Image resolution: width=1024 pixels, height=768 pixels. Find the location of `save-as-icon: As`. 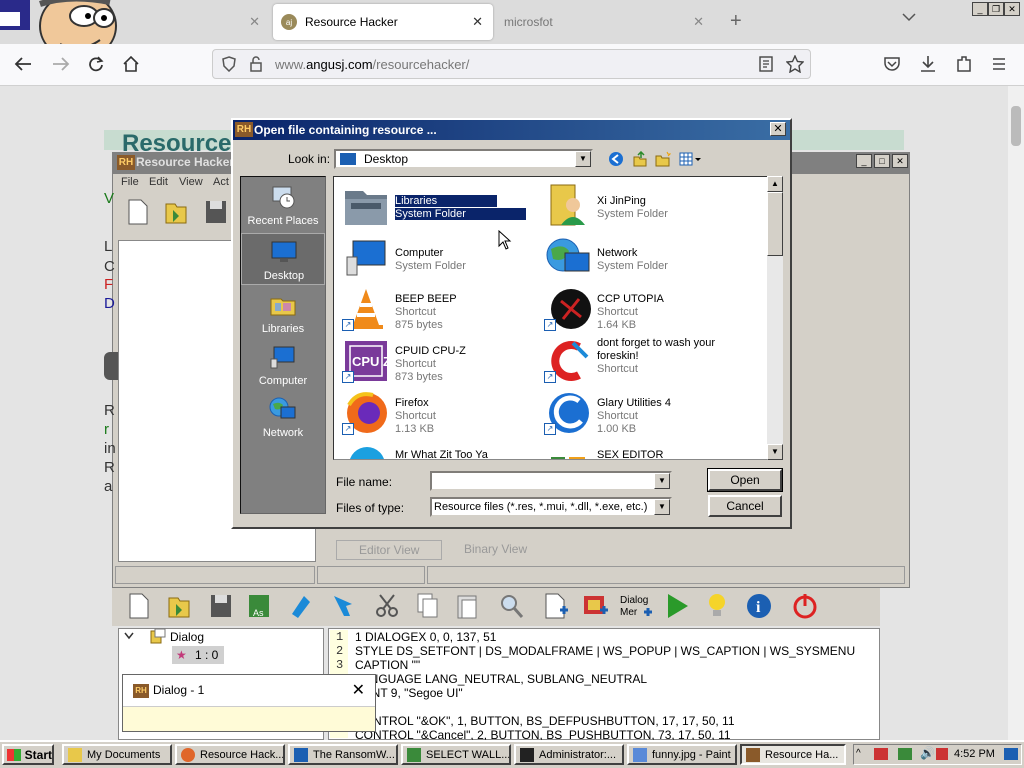

save-as-icon: As is located at coordinates (259, 606).